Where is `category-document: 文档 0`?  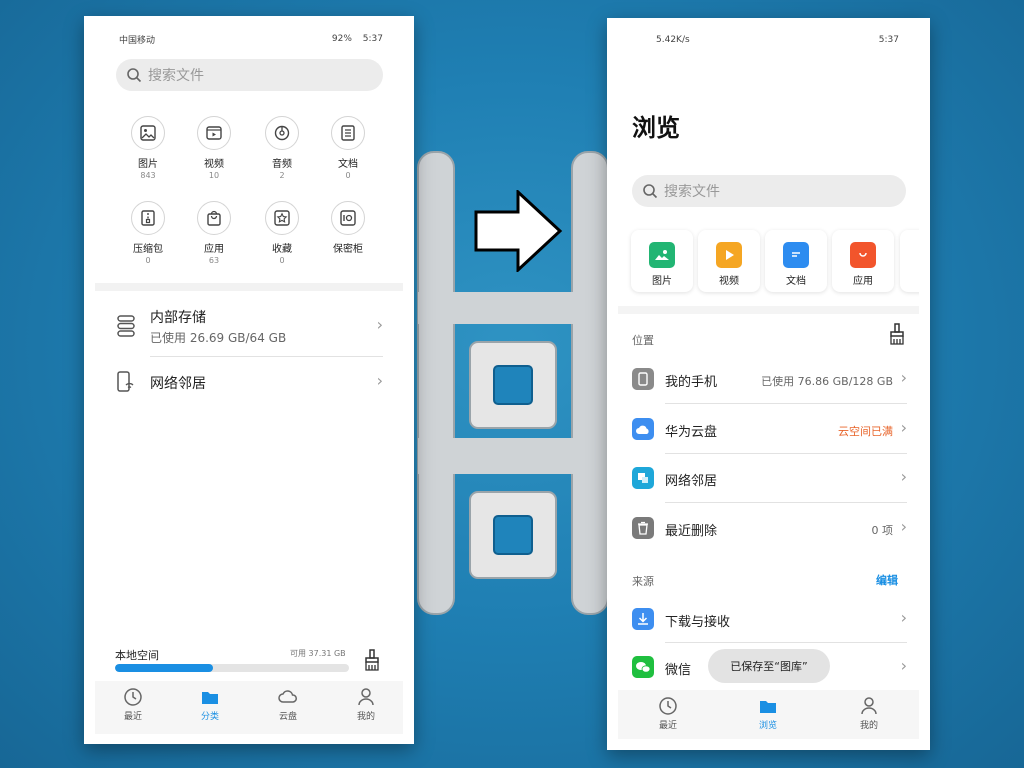
category-document: 文档 0 is located at coordinates (348, 148).